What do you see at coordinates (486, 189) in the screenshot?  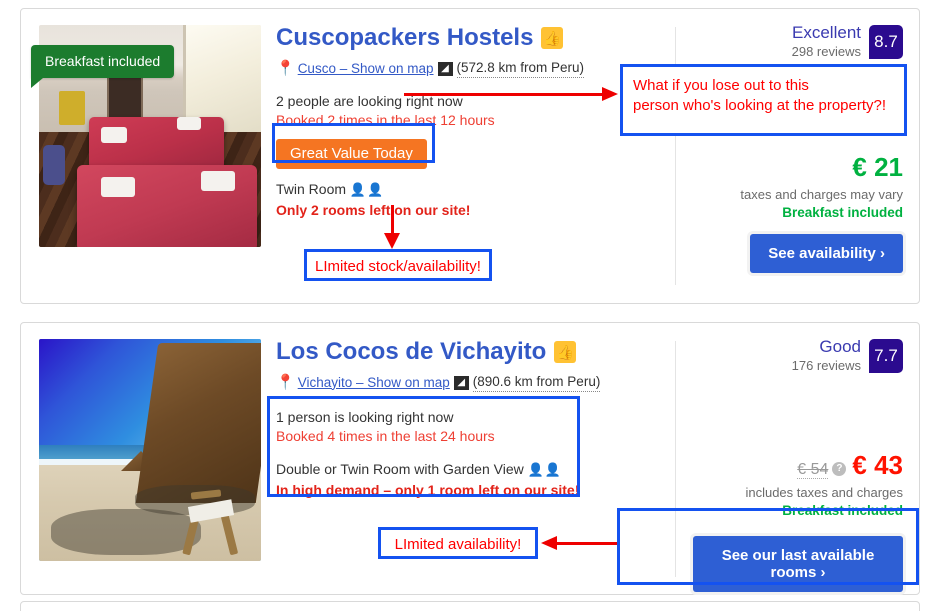 I see `room-type-line: Twin Room 👤👤` at bounding box center [486, 189].